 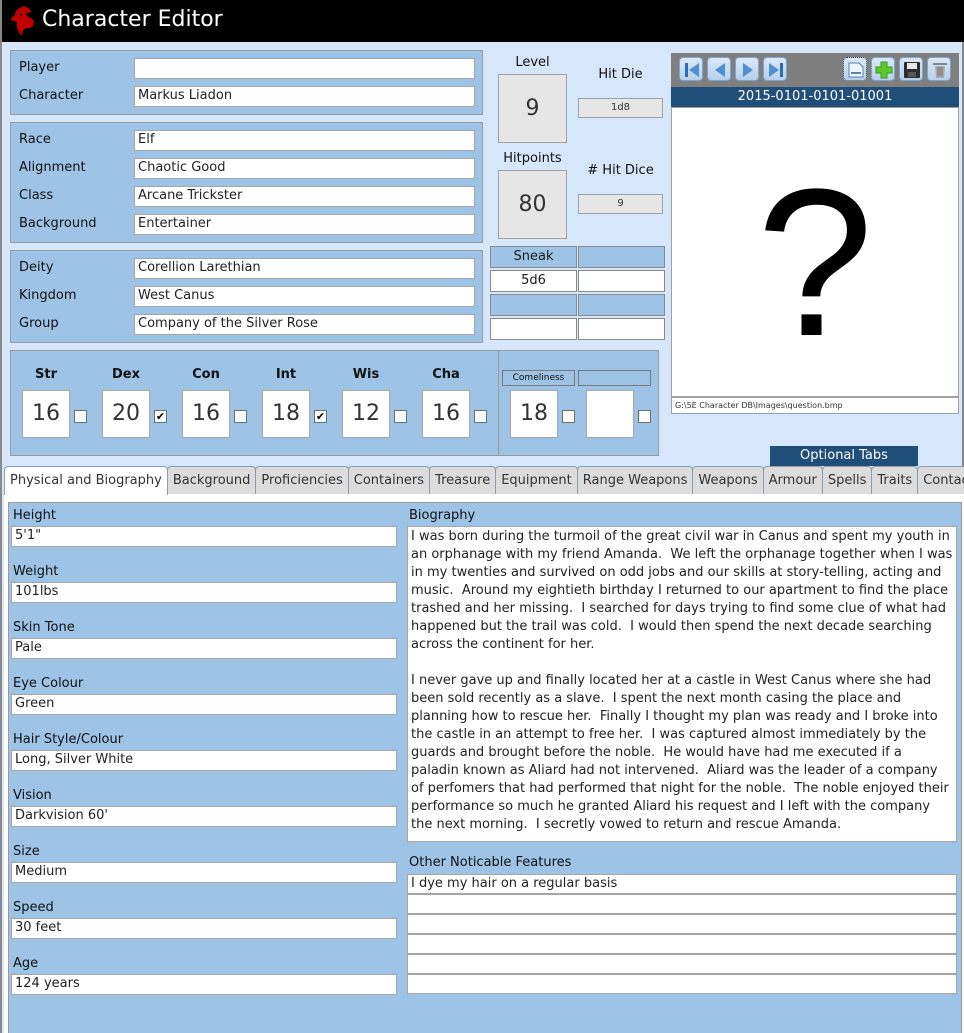 What do you see at coordinates (204, 760) in the screenshot?
I see `physical-field-hair-style-colour: Long, Silver White` at bounding box center [204, 760].